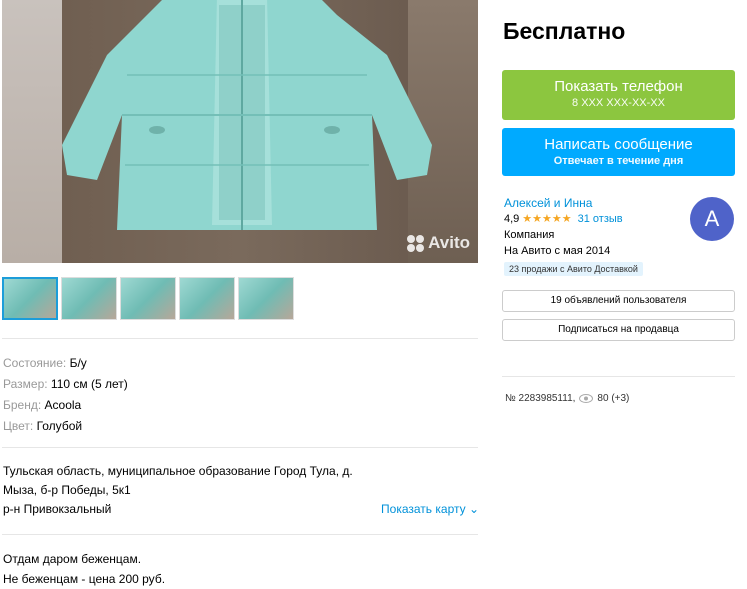 This screenshot has height=589, width=747. What do you see at coordinates (564, 31) in the screenshot?
I see `price: Бесплатно` at bounding box center [564, 31].